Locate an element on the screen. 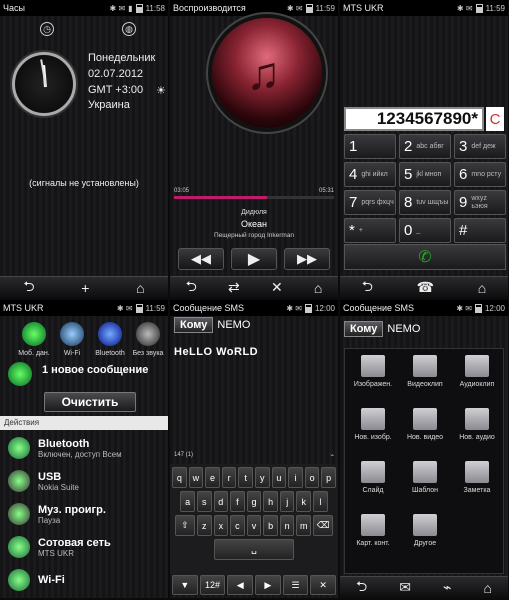  new-message-notification: 1 новое сообщение is located at coordinates (95, 370).